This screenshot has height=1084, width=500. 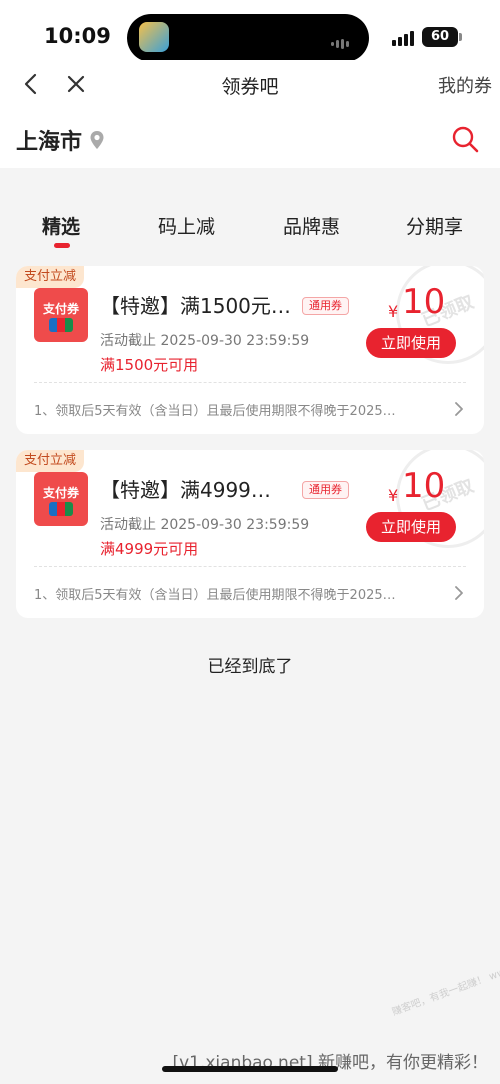 I want to click on watermark-stamp: 赚客吧，有我一起赚！ www.zuanke8.com, so click(x=445, y=979).